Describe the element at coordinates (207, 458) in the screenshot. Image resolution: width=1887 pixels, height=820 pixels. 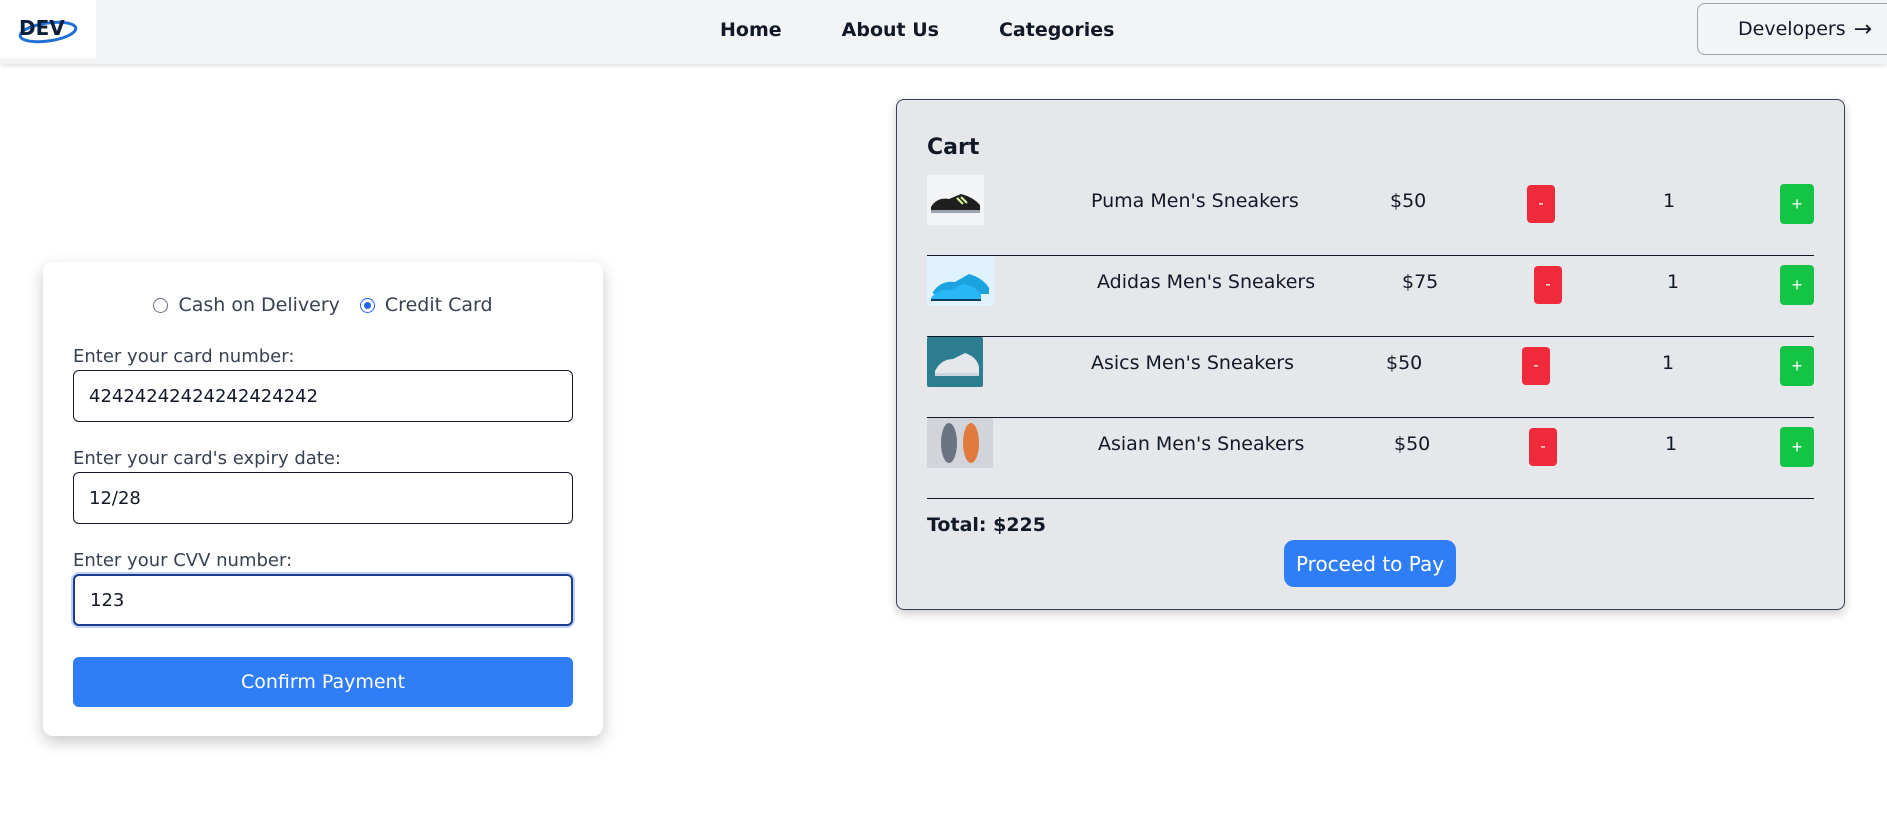
I see `expiry-label: Enter your card's expiry date:` at that location.